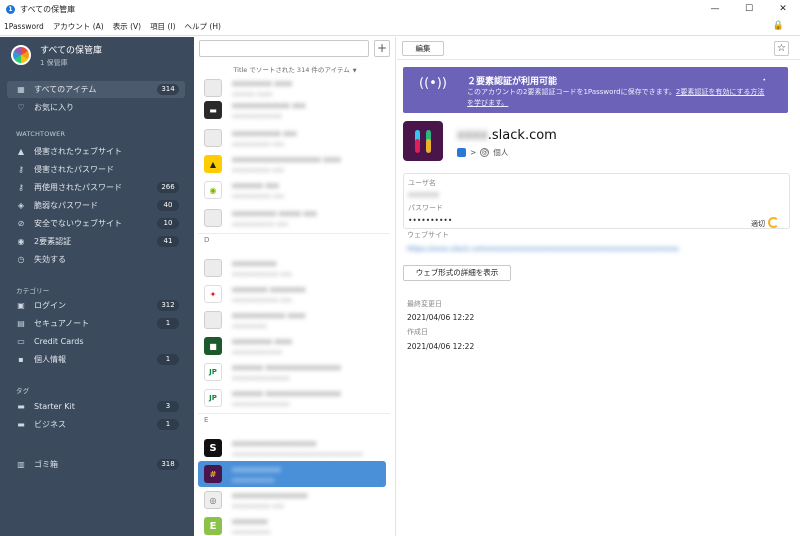  What do you see at coordinates (292, 110) in the screenshot?
I see `list-item: ▬ xxxxxxxxxxxxx xxx xxxxxxxxxxxxx` at bounding box center [292, 110].